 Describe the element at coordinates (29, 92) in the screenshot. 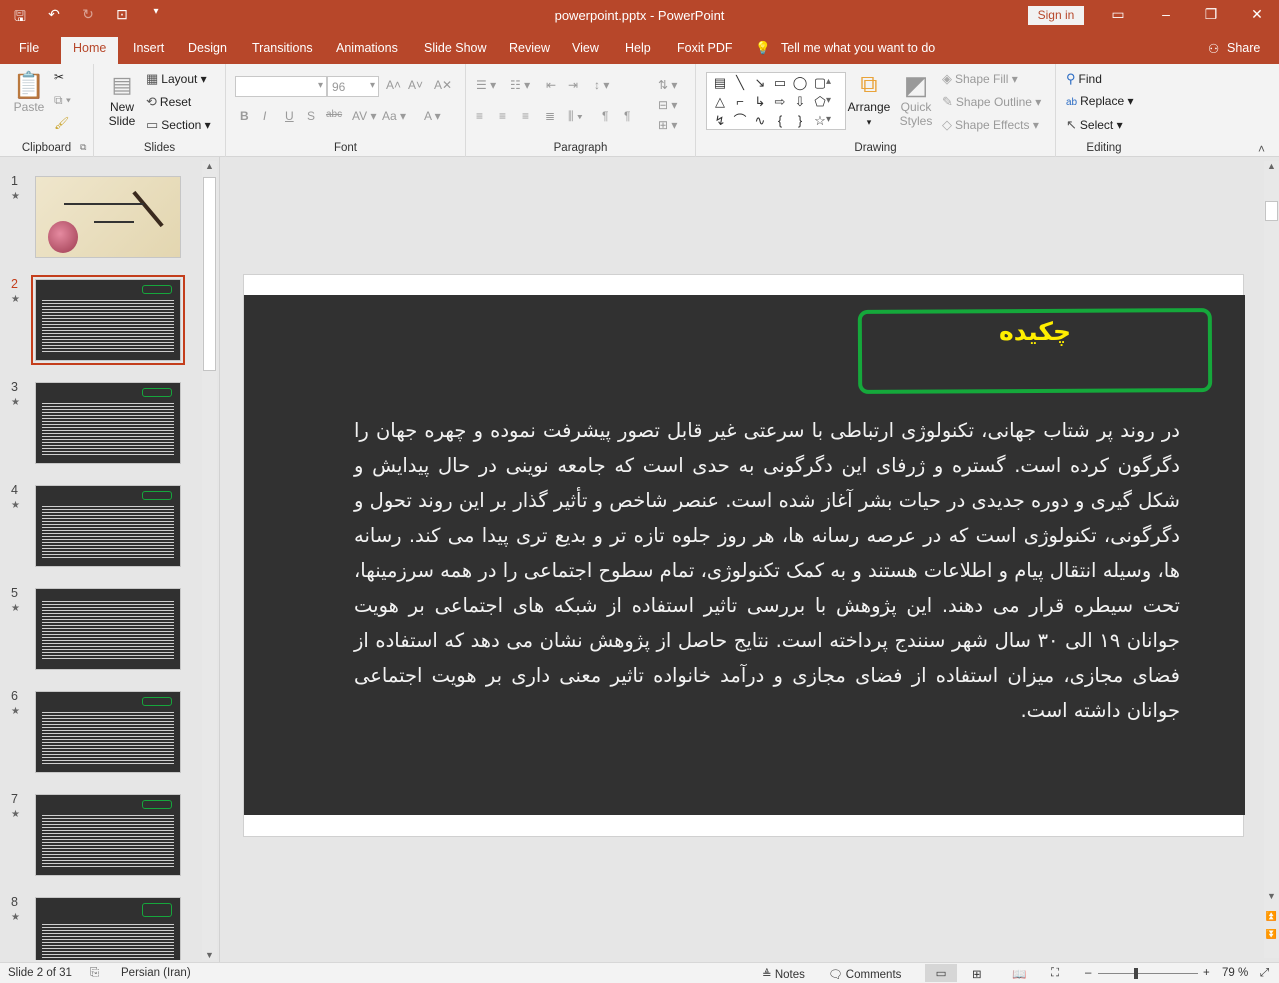

I see `paste-button: 📋 Paste` at that location.